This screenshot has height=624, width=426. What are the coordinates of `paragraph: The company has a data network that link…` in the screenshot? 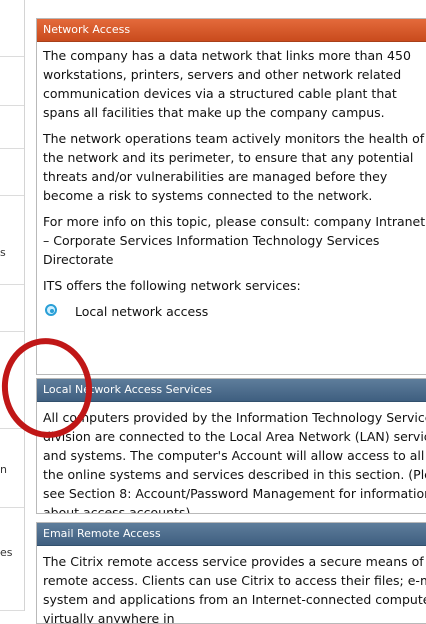 It's located at (227, 84).